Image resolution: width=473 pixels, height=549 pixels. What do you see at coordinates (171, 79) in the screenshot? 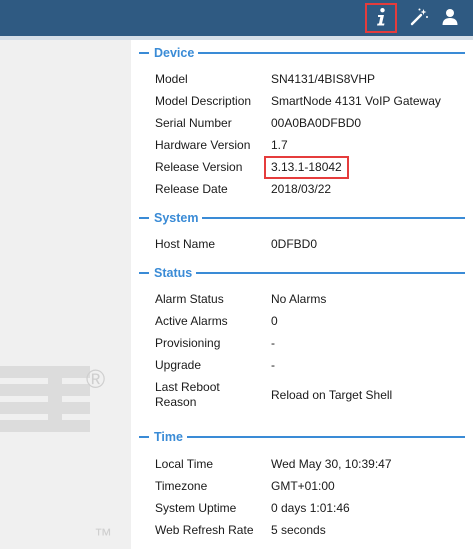
I see `row-label: Model` at bounding box center [171, 79].